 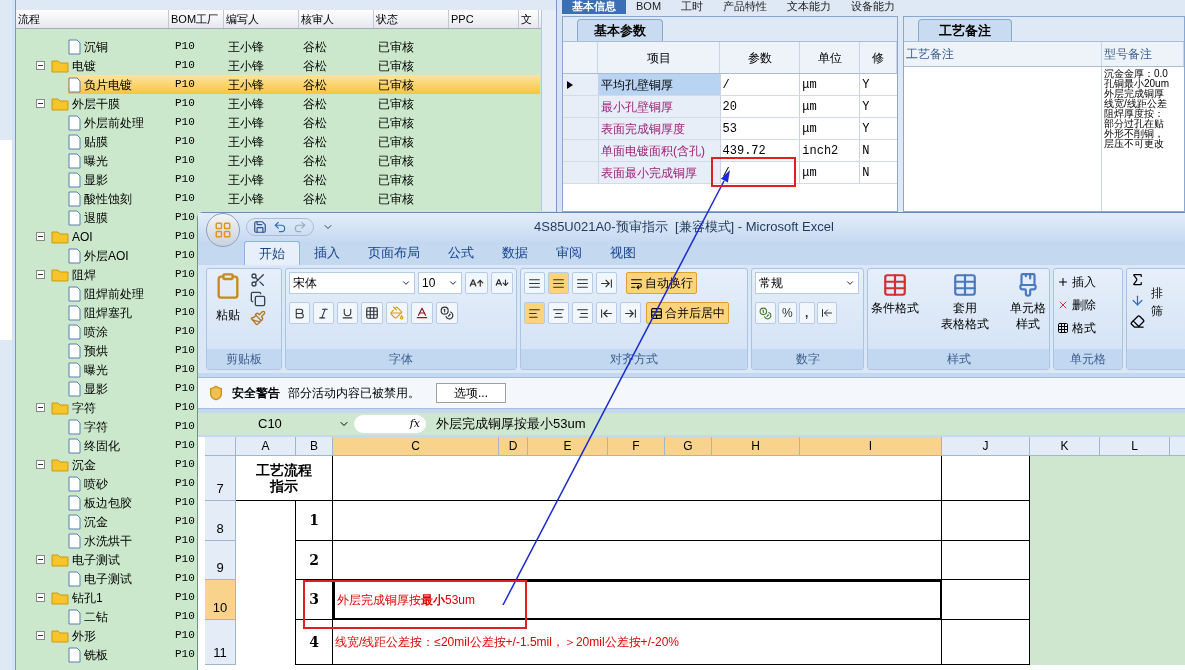 I want to click on tree-row: 阻焊塞孔 P10, so click(x=131, y=312).